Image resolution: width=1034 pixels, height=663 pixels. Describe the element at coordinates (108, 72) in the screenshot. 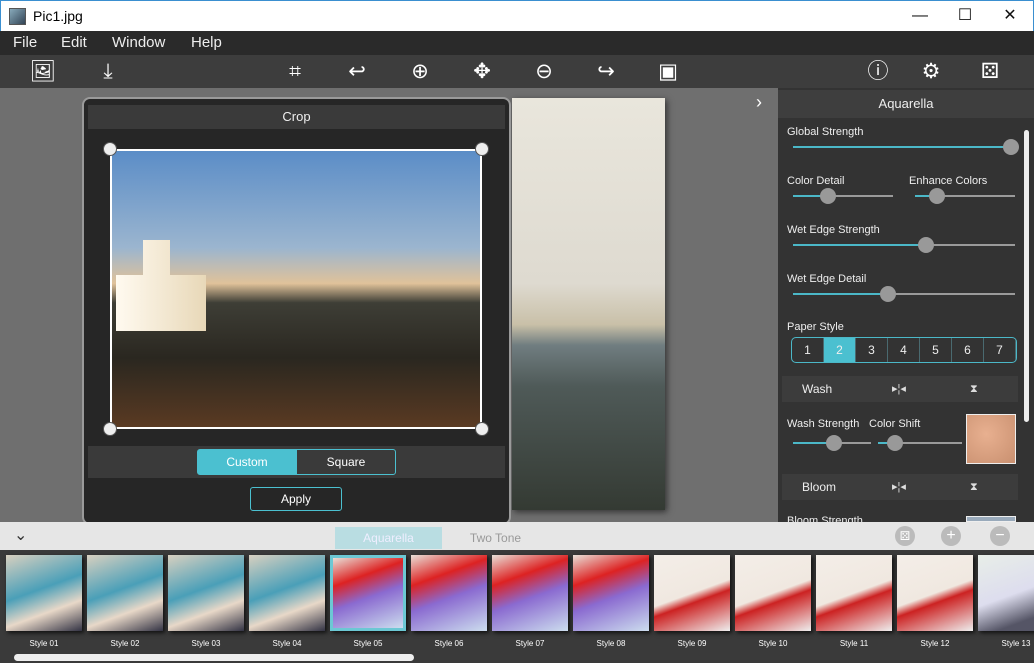

I see `save-icon: ⤓` at that location.